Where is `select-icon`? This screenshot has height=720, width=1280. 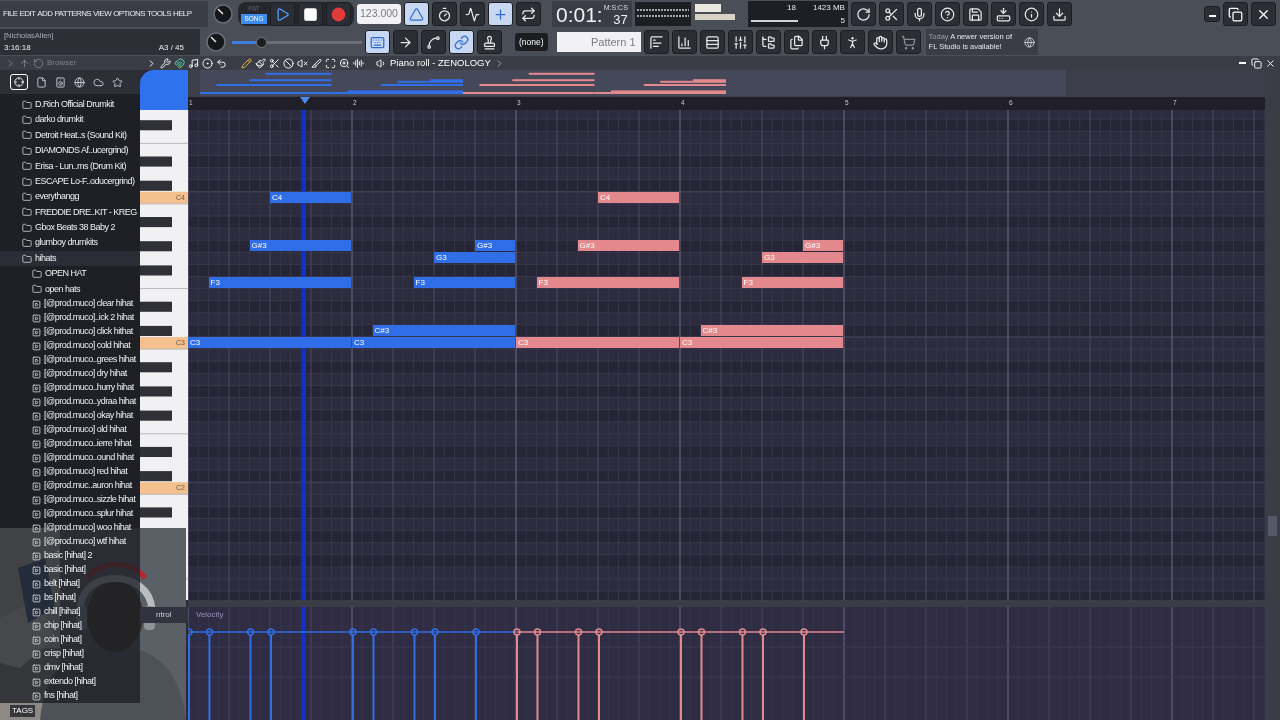
select-icon is located at coordinates (330, 63).